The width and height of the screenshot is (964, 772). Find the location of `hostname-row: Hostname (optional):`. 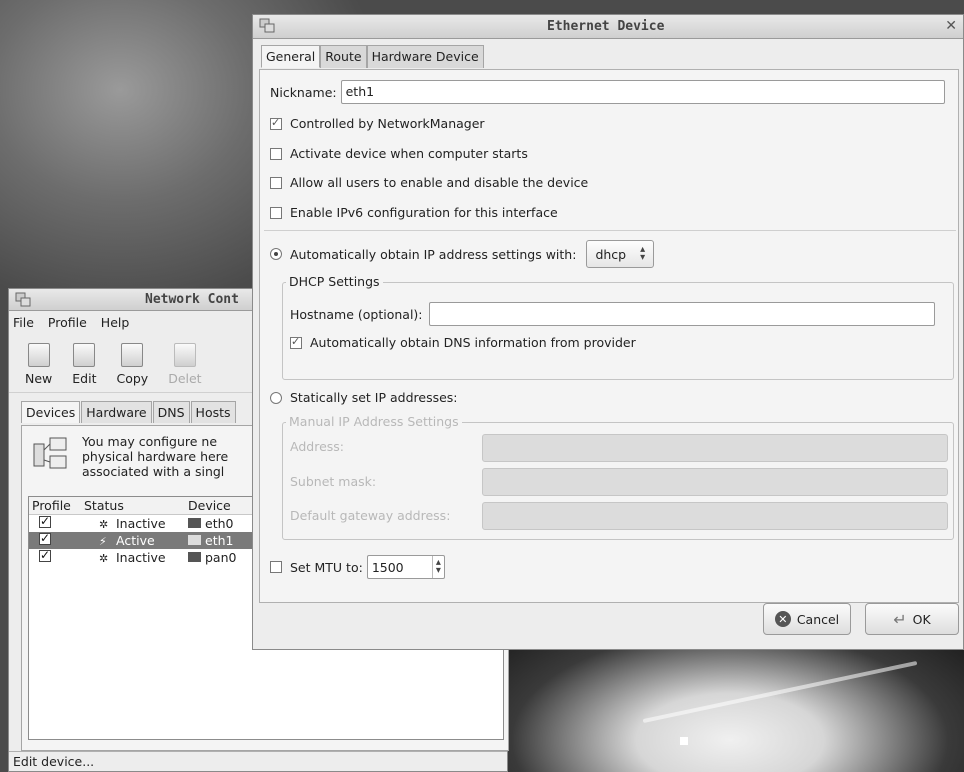

hostname-row: Hostname (optional): is located at coordinates (612, 314).